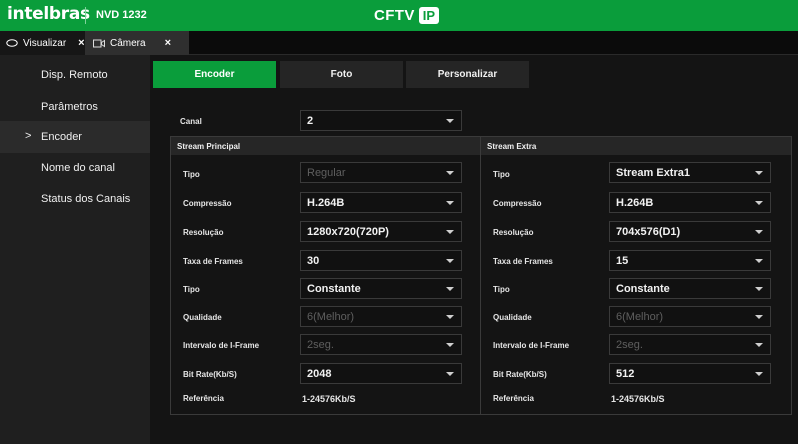  I want to click on sidebar-item-status-dos-canais: Status dos Canais, so click(75, 199).